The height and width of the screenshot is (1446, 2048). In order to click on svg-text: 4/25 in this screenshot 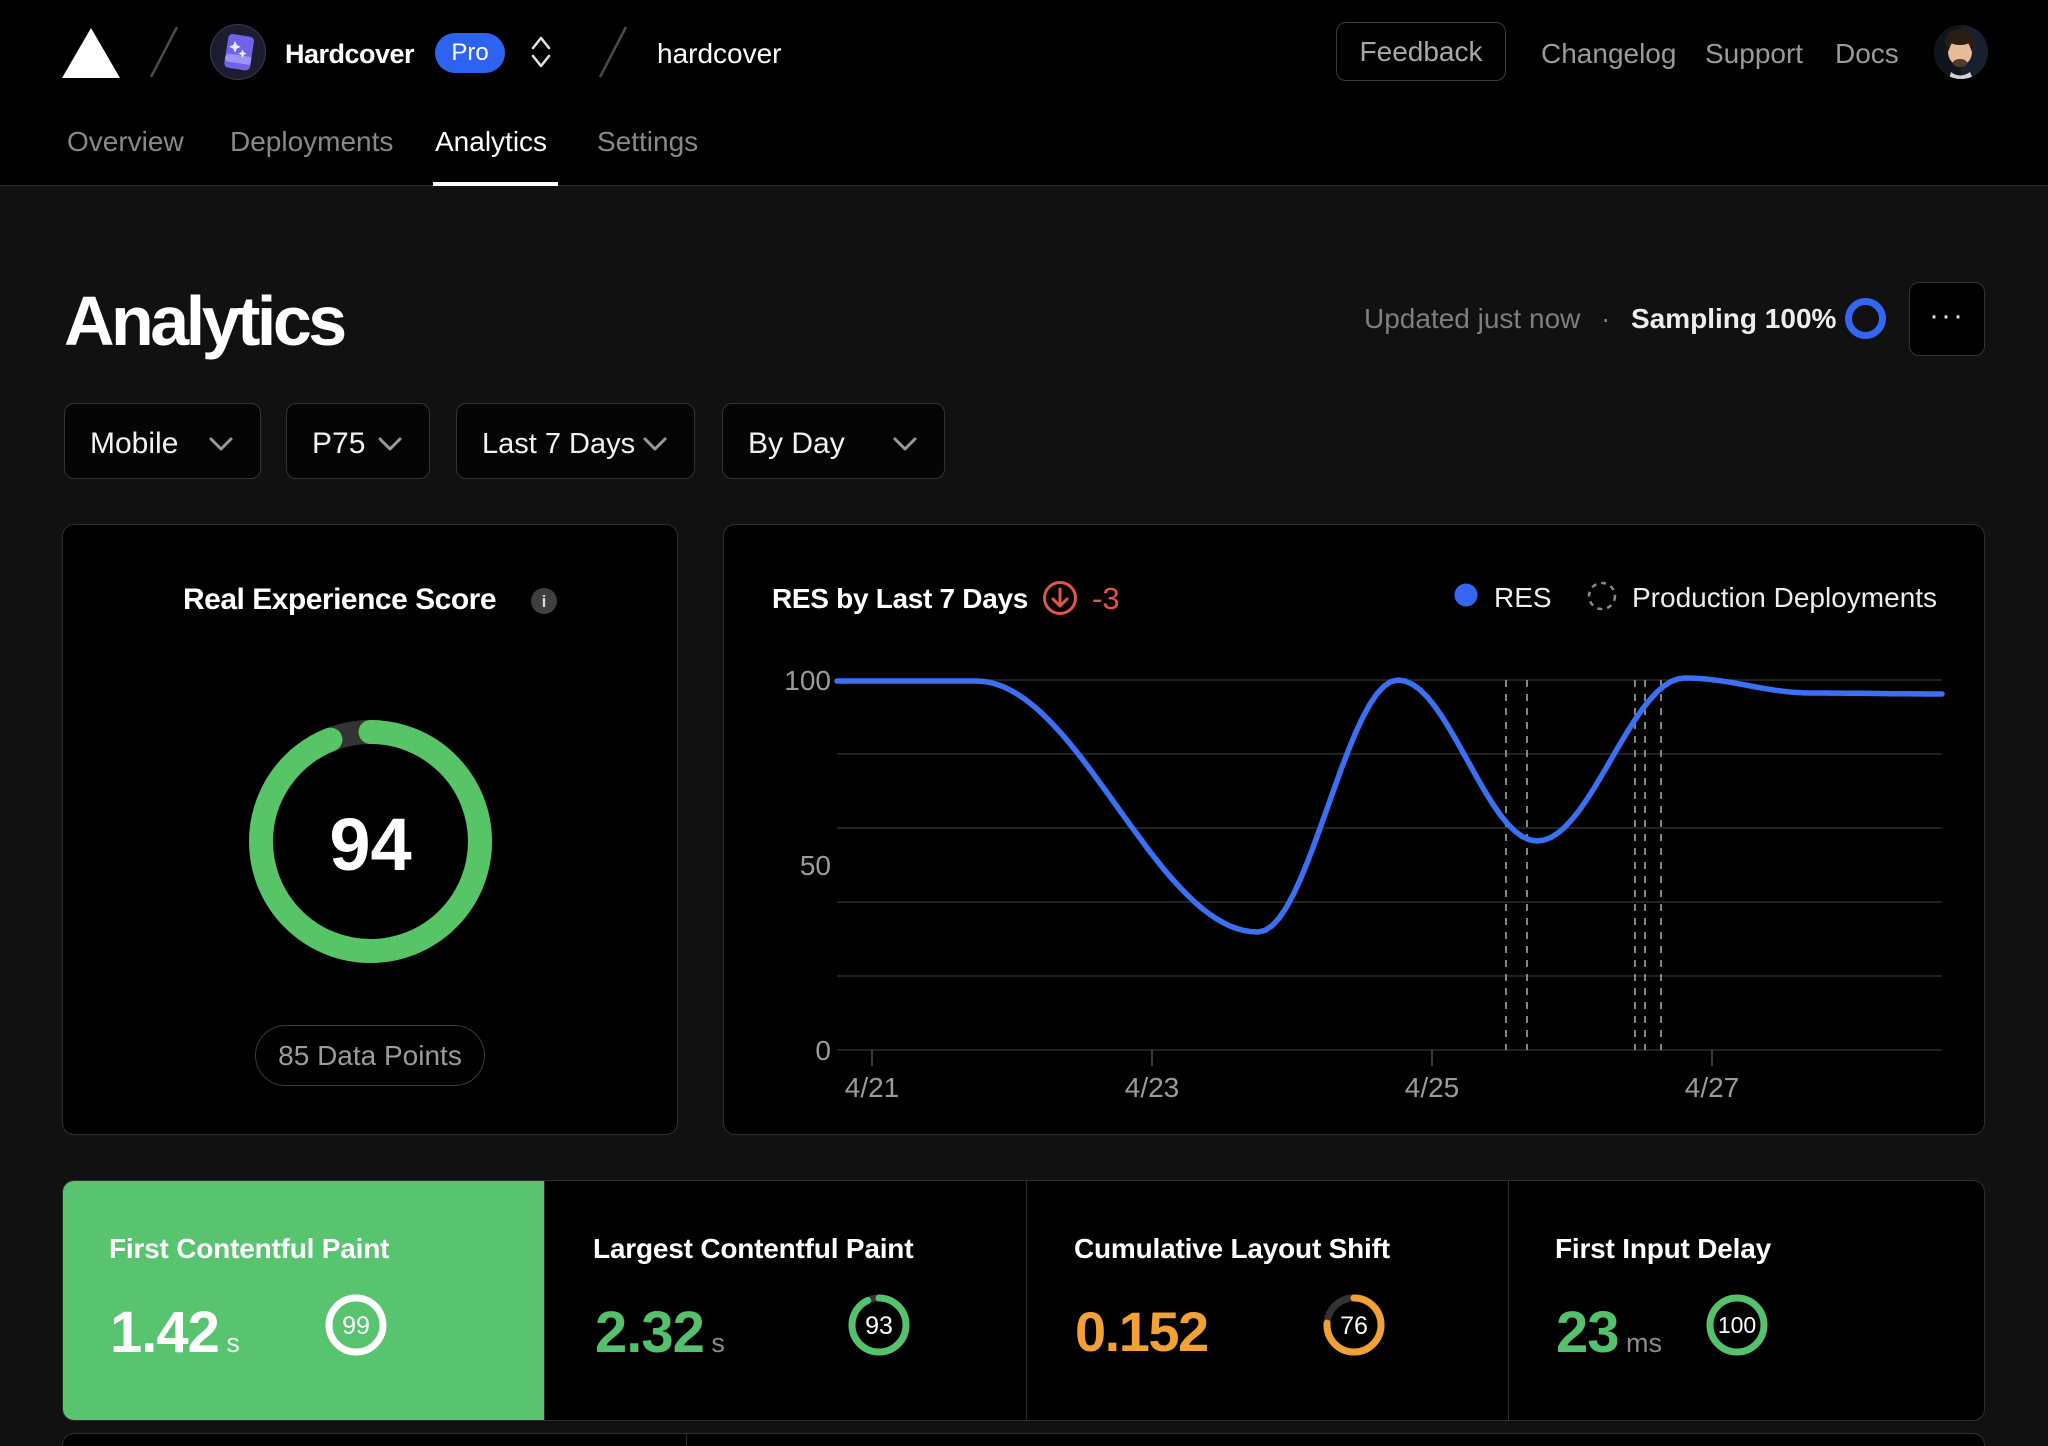, I will do `click(1432, 1087)`.